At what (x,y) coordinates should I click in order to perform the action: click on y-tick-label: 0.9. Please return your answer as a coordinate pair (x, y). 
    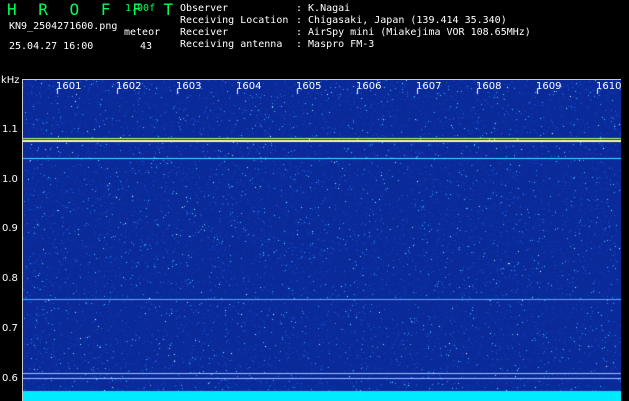
    Looking at the image, I should click on (10, 228).